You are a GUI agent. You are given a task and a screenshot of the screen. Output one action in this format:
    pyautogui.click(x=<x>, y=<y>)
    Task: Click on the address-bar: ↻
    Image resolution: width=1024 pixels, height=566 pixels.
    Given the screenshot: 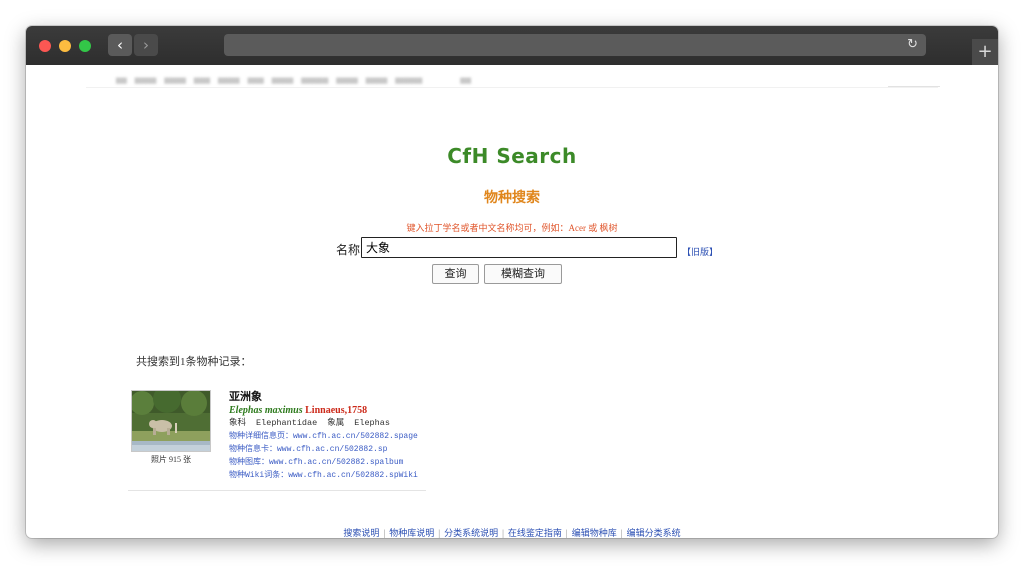 What is the action you would take?
    pyautogui.click(x=575, y=45)
    